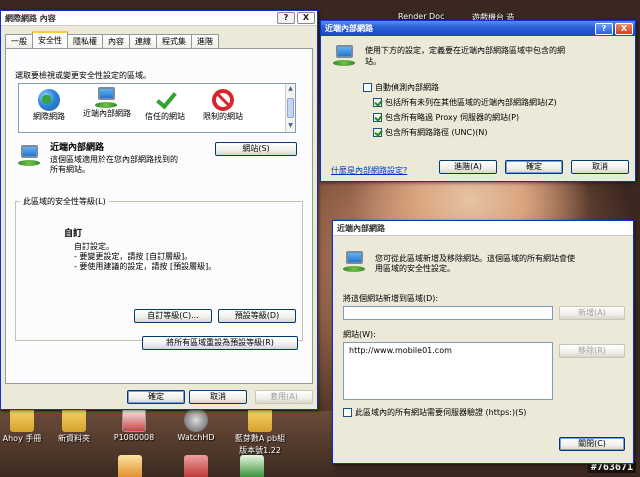 Image resolution: width=640 pixels, height=477 pixels. I want to click on include-proxy-bypass-checkbox, so click(377, 117).